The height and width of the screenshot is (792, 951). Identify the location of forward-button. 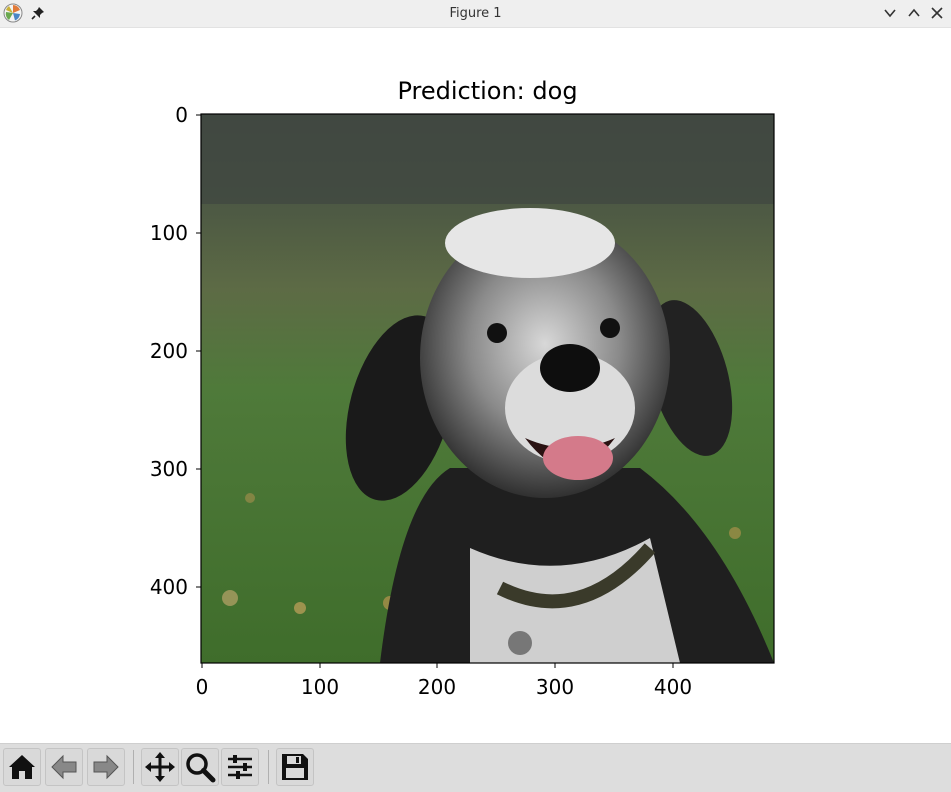
(106, 767).